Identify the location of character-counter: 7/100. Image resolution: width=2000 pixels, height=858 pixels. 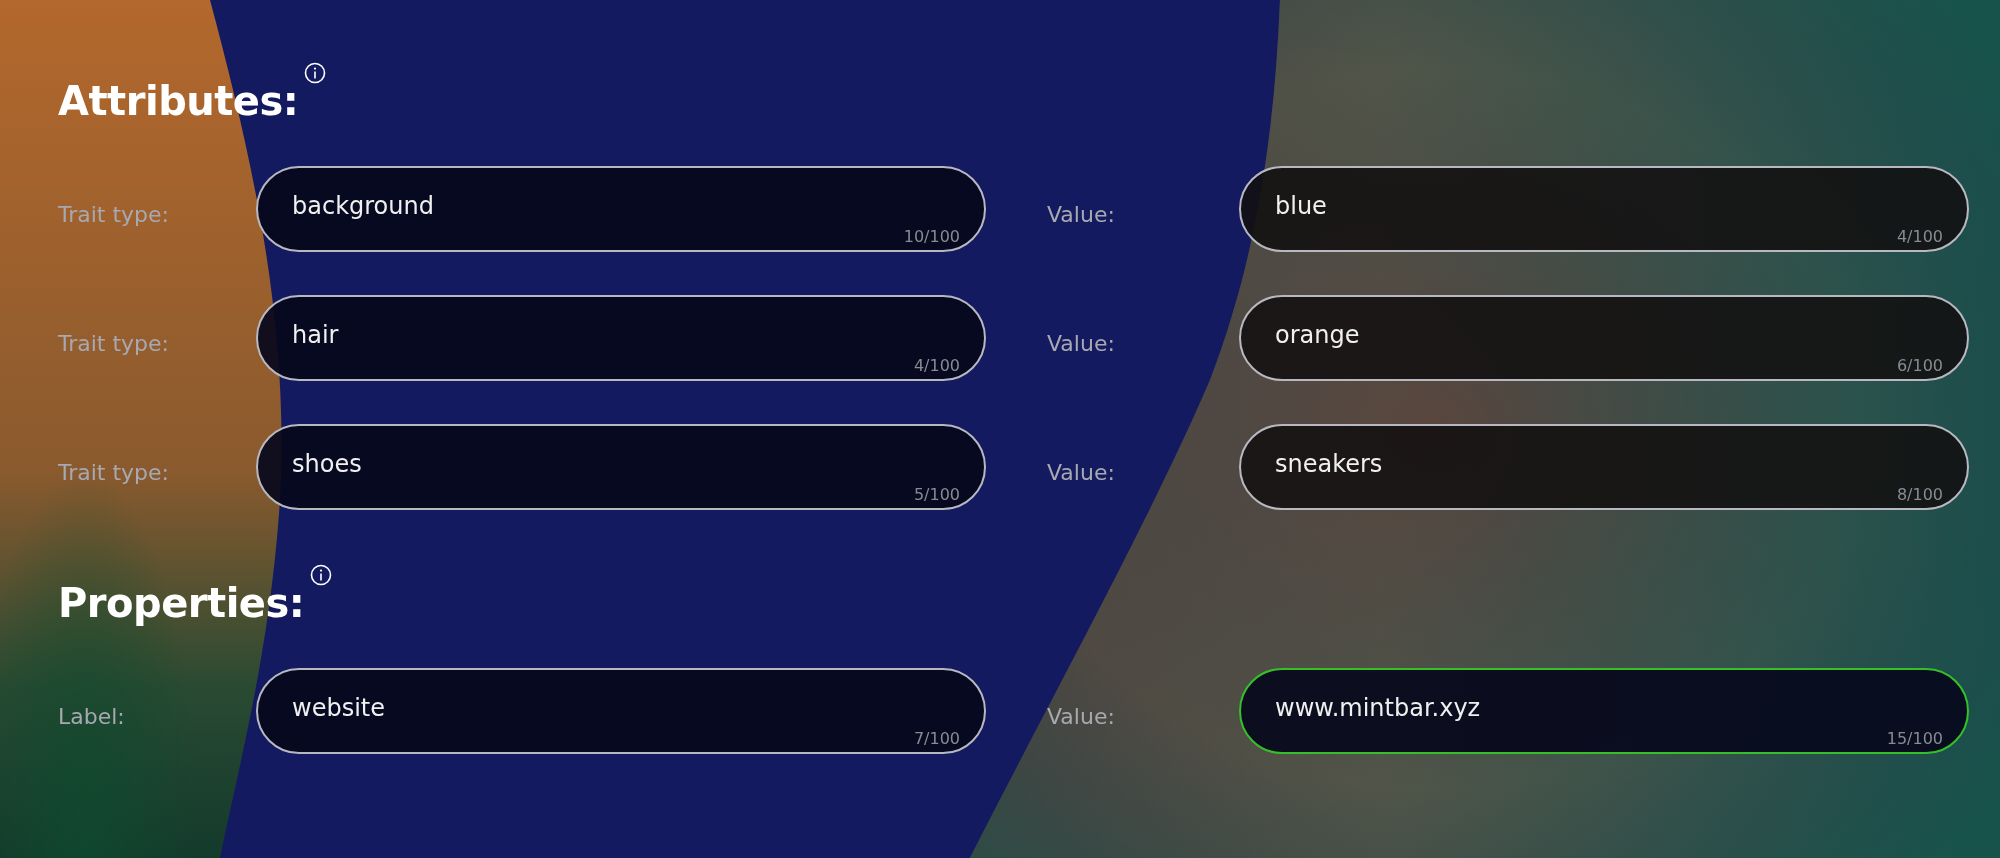
(936, 738).